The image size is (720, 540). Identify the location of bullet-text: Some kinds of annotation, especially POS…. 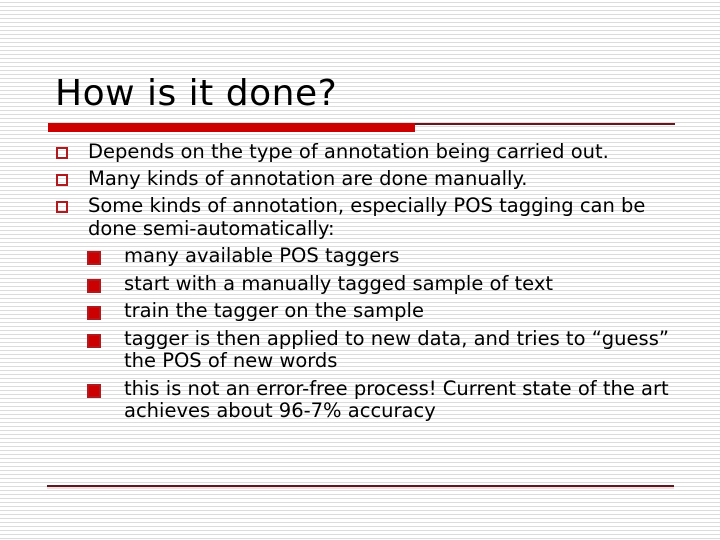
(367, 217).